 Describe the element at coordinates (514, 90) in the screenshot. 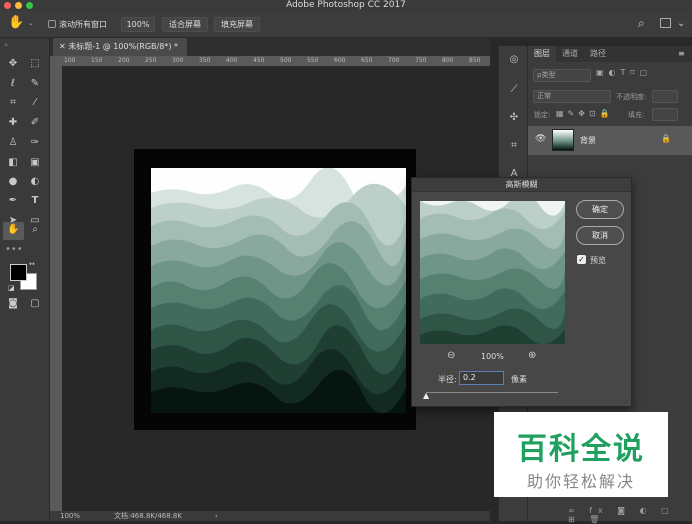

I see `curves-icon: ⟋` at that location.